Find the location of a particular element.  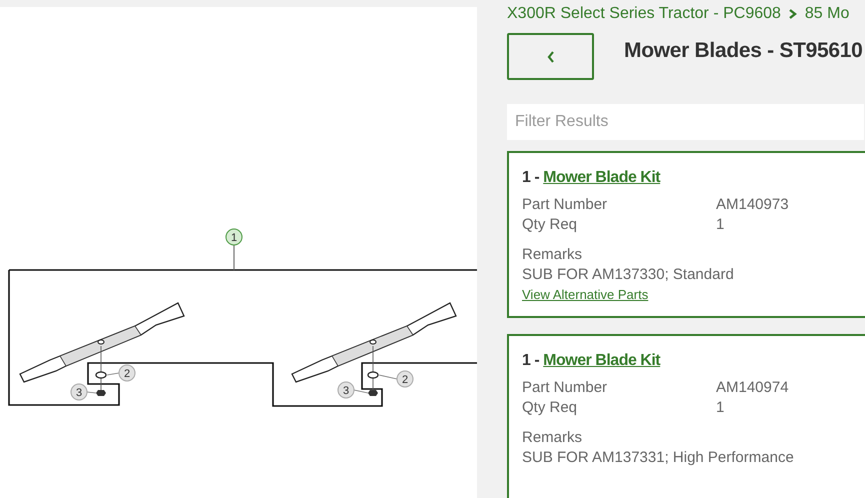

breadcrumb-link: X300R Select Series Tractor - PC9608 is located at coordinates (644, 14).